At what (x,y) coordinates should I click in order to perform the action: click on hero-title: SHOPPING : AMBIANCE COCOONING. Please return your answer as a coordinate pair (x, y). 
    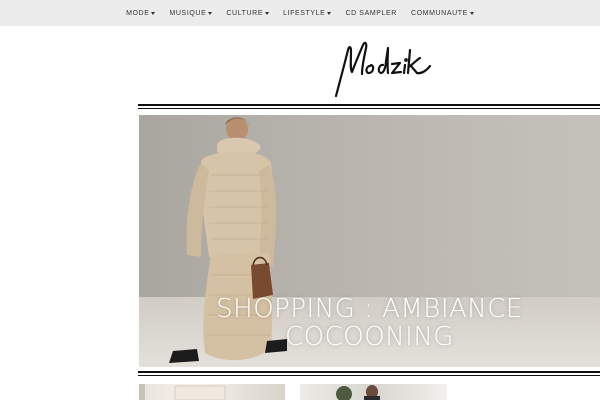
    Looking at the image, I should click on (369, 323).